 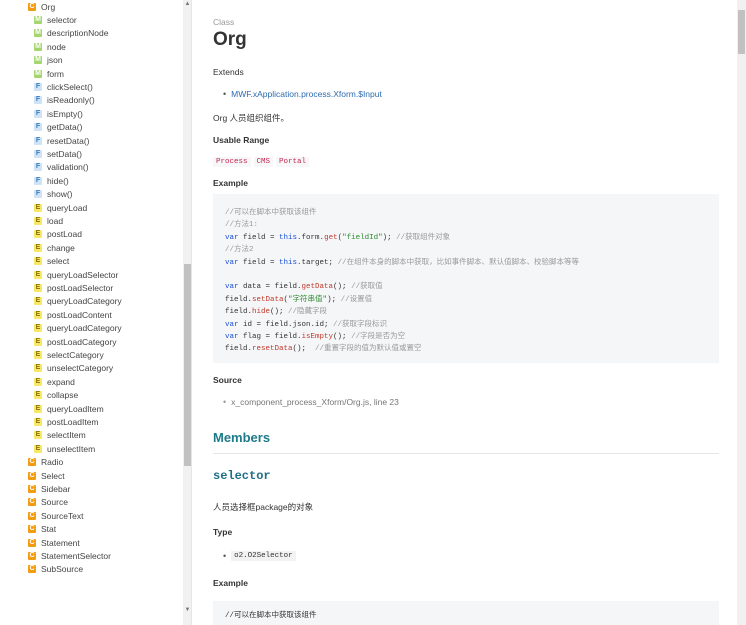 I want to click on sidebar-item-radio: C Radio, so click(x=45, y=462).